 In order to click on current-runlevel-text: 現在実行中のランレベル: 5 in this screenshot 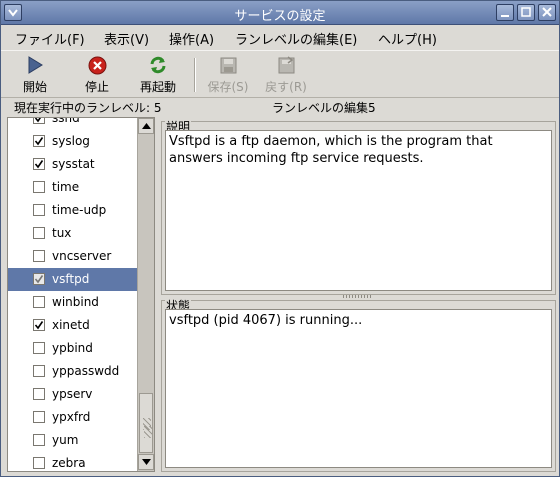, I will do `click(88, 108)`.